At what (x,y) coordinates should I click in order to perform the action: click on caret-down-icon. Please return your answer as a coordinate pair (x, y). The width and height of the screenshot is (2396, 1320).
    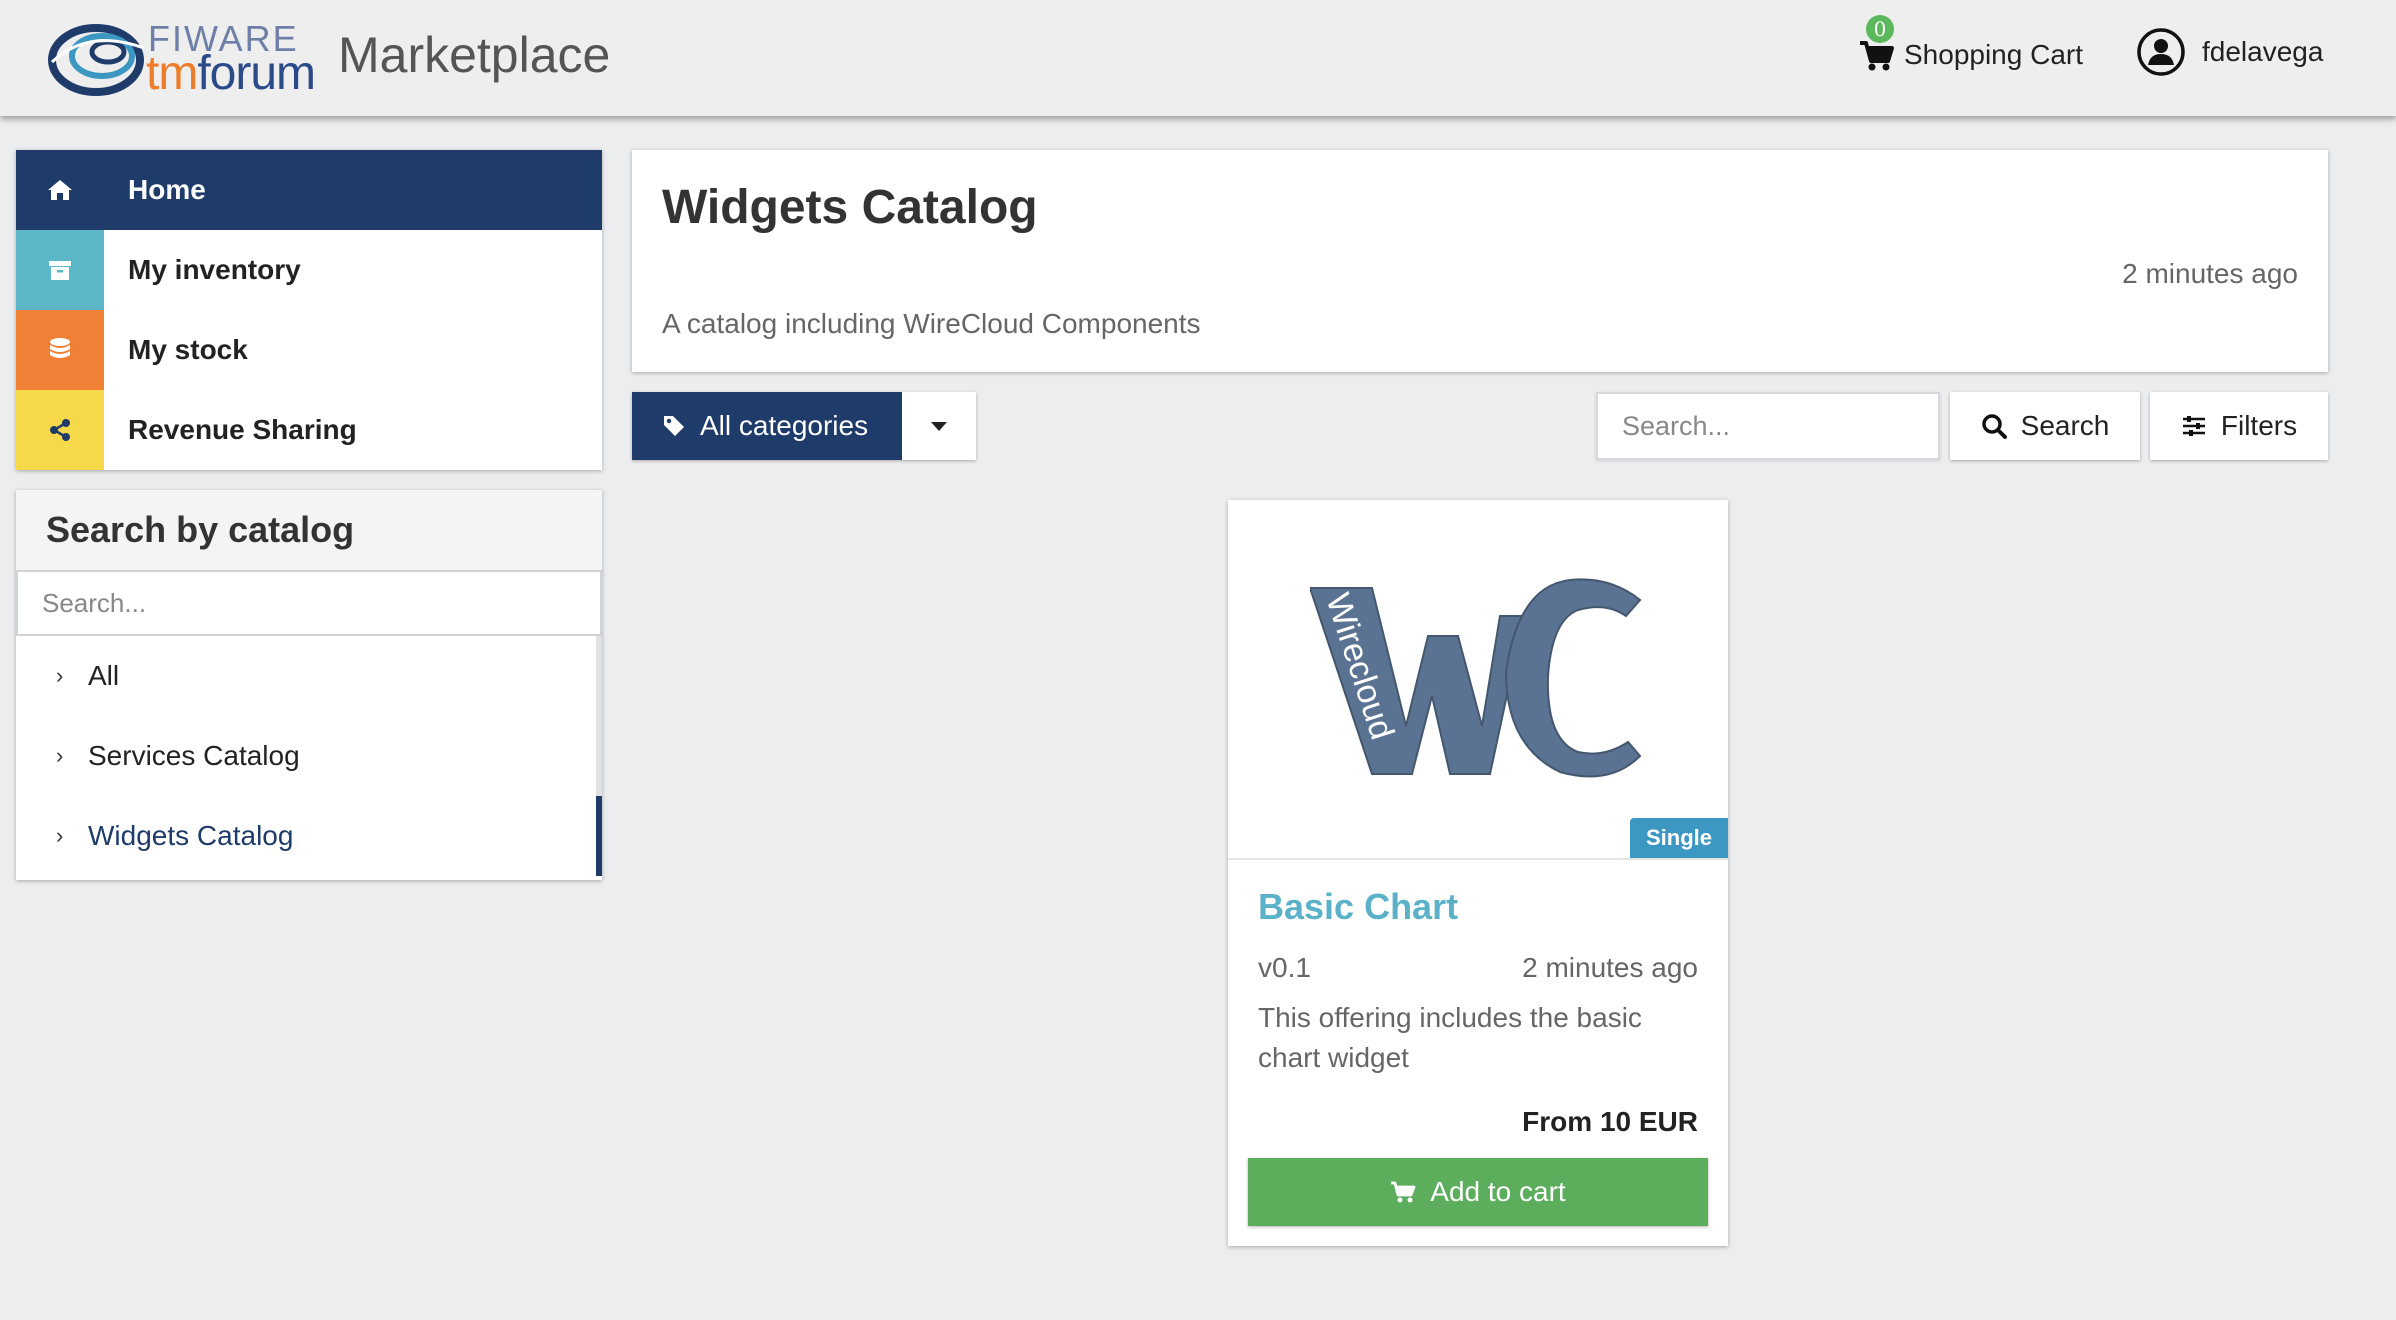
    Looking at the image, I should click on (939, 426).